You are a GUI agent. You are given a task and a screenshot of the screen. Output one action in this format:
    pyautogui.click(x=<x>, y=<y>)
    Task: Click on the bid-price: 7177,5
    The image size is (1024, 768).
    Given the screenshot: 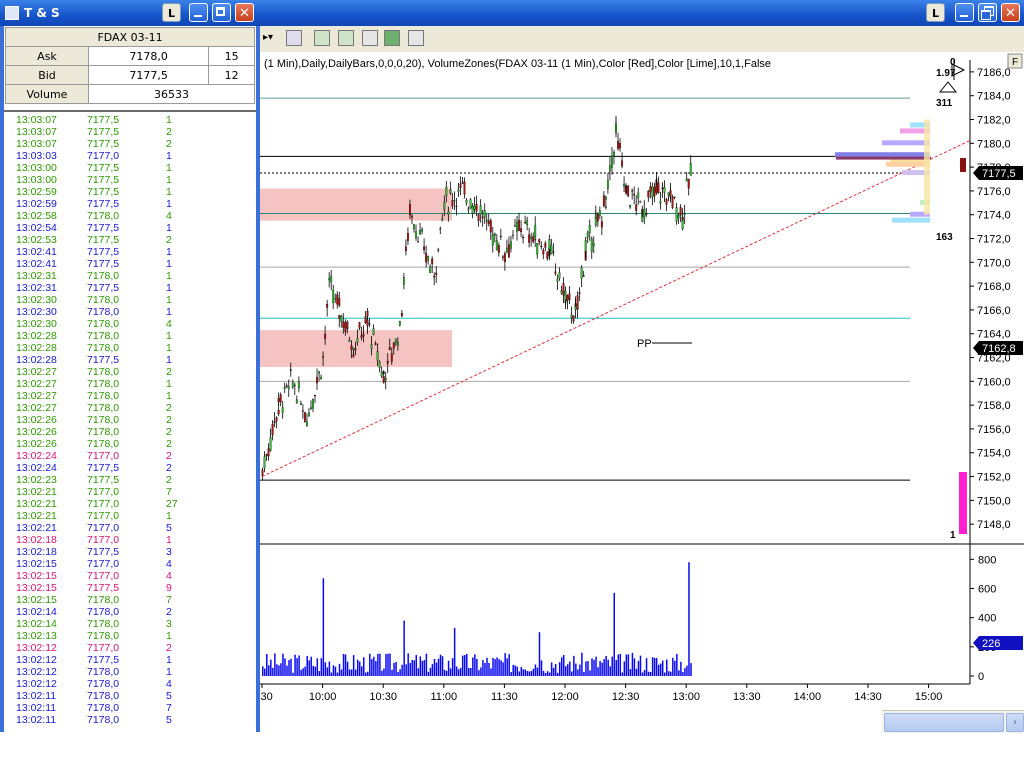 What is the action you would take?
    pyautogui.click(x=149, y=75)
    